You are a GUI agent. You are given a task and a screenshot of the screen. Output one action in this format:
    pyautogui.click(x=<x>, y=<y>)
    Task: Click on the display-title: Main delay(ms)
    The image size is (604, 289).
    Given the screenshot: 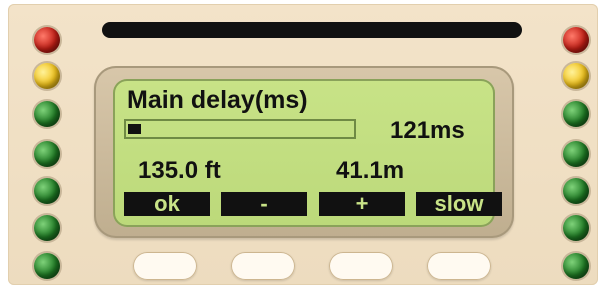 What is the action you would take?
    pyautogui.click(x=217, y=100)
    